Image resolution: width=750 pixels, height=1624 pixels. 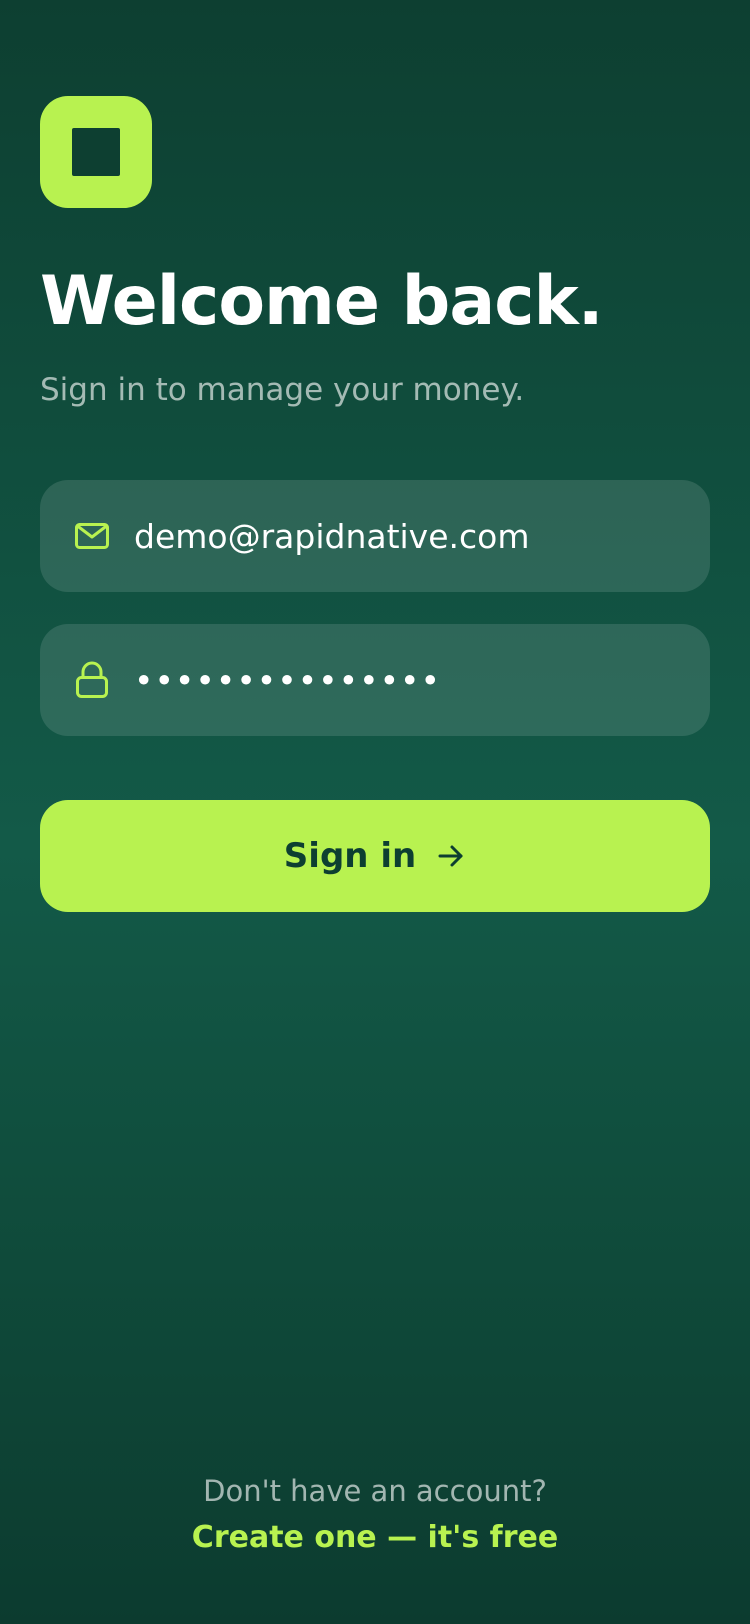 I want to click on password-field, so click(x=375, y=680).